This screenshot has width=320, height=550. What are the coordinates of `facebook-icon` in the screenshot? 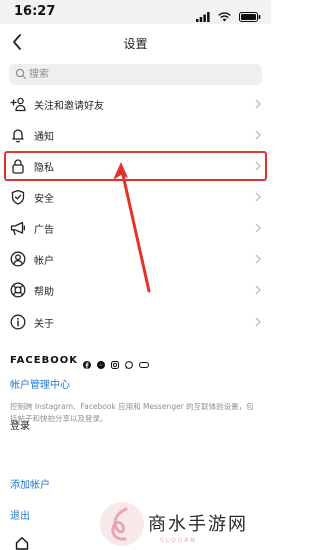 It's located at (87, 364).